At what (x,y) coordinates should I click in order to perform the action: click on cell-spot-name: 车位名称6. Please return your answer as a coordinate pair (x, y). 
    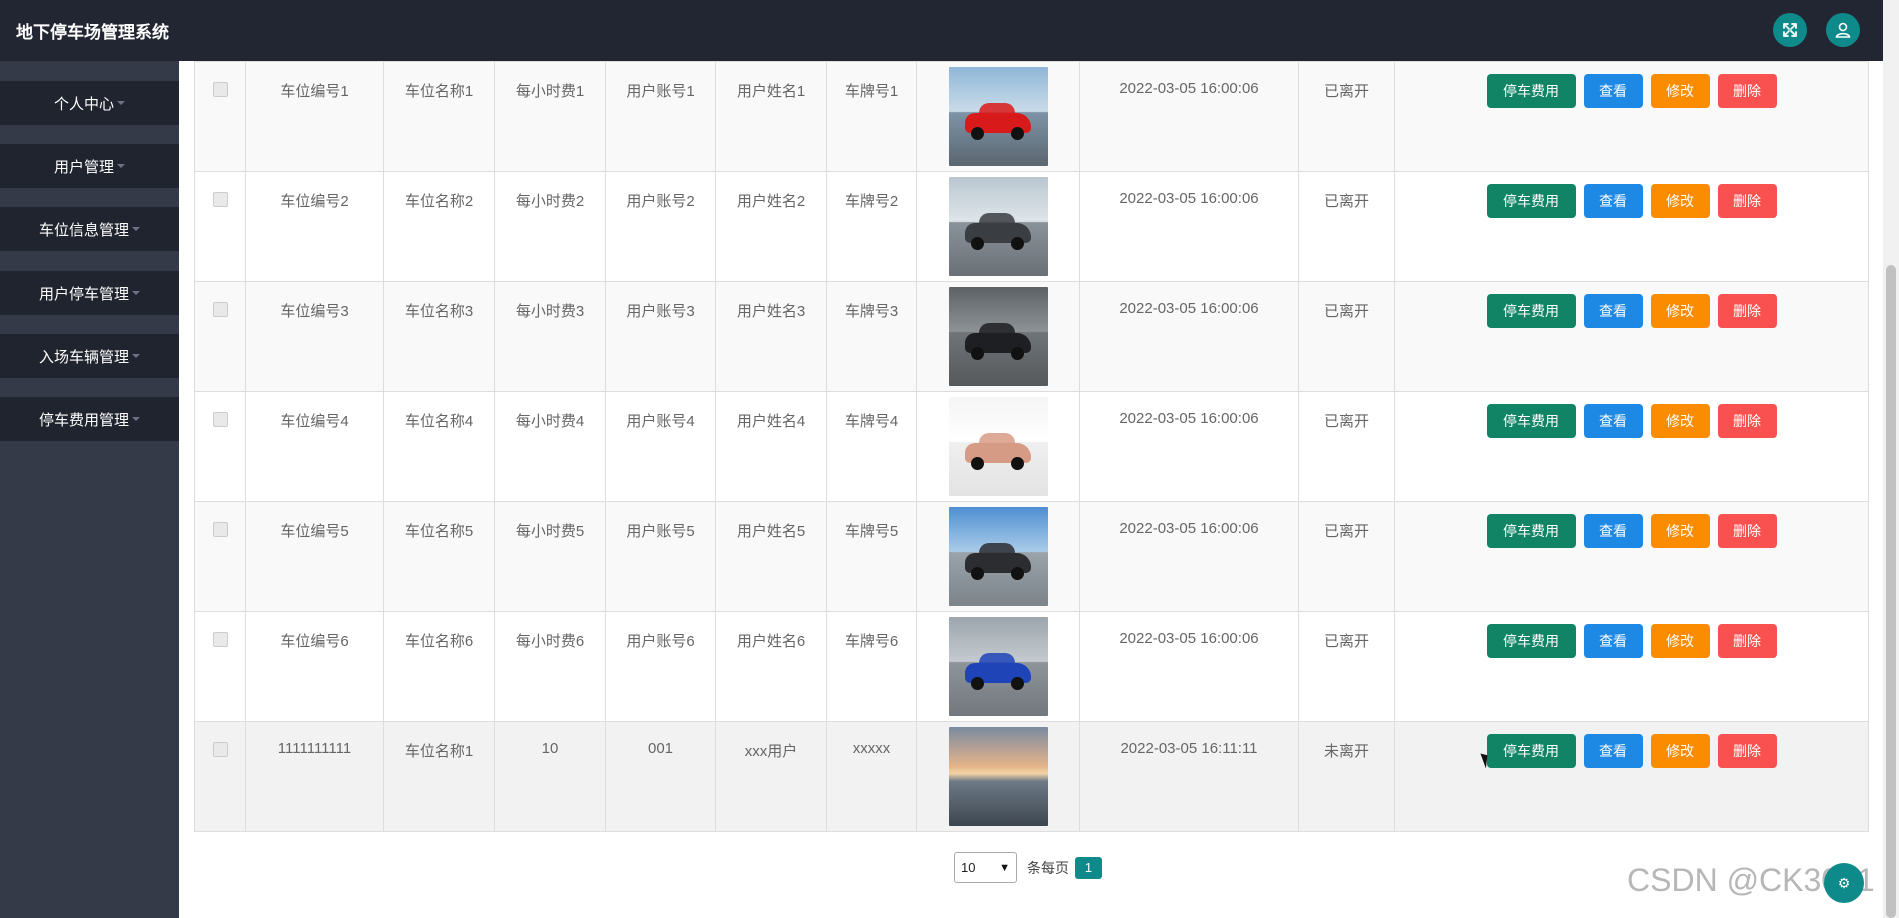
    Looking at the image, I should click on (439, 641).